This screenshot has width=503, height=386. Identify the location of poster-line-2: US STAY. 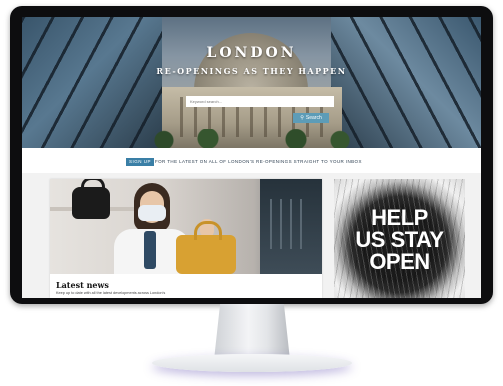
(399, 239).